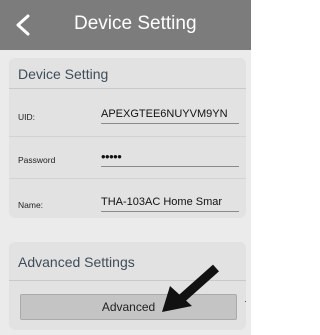  I want to click on back-button, so click(23, 25).